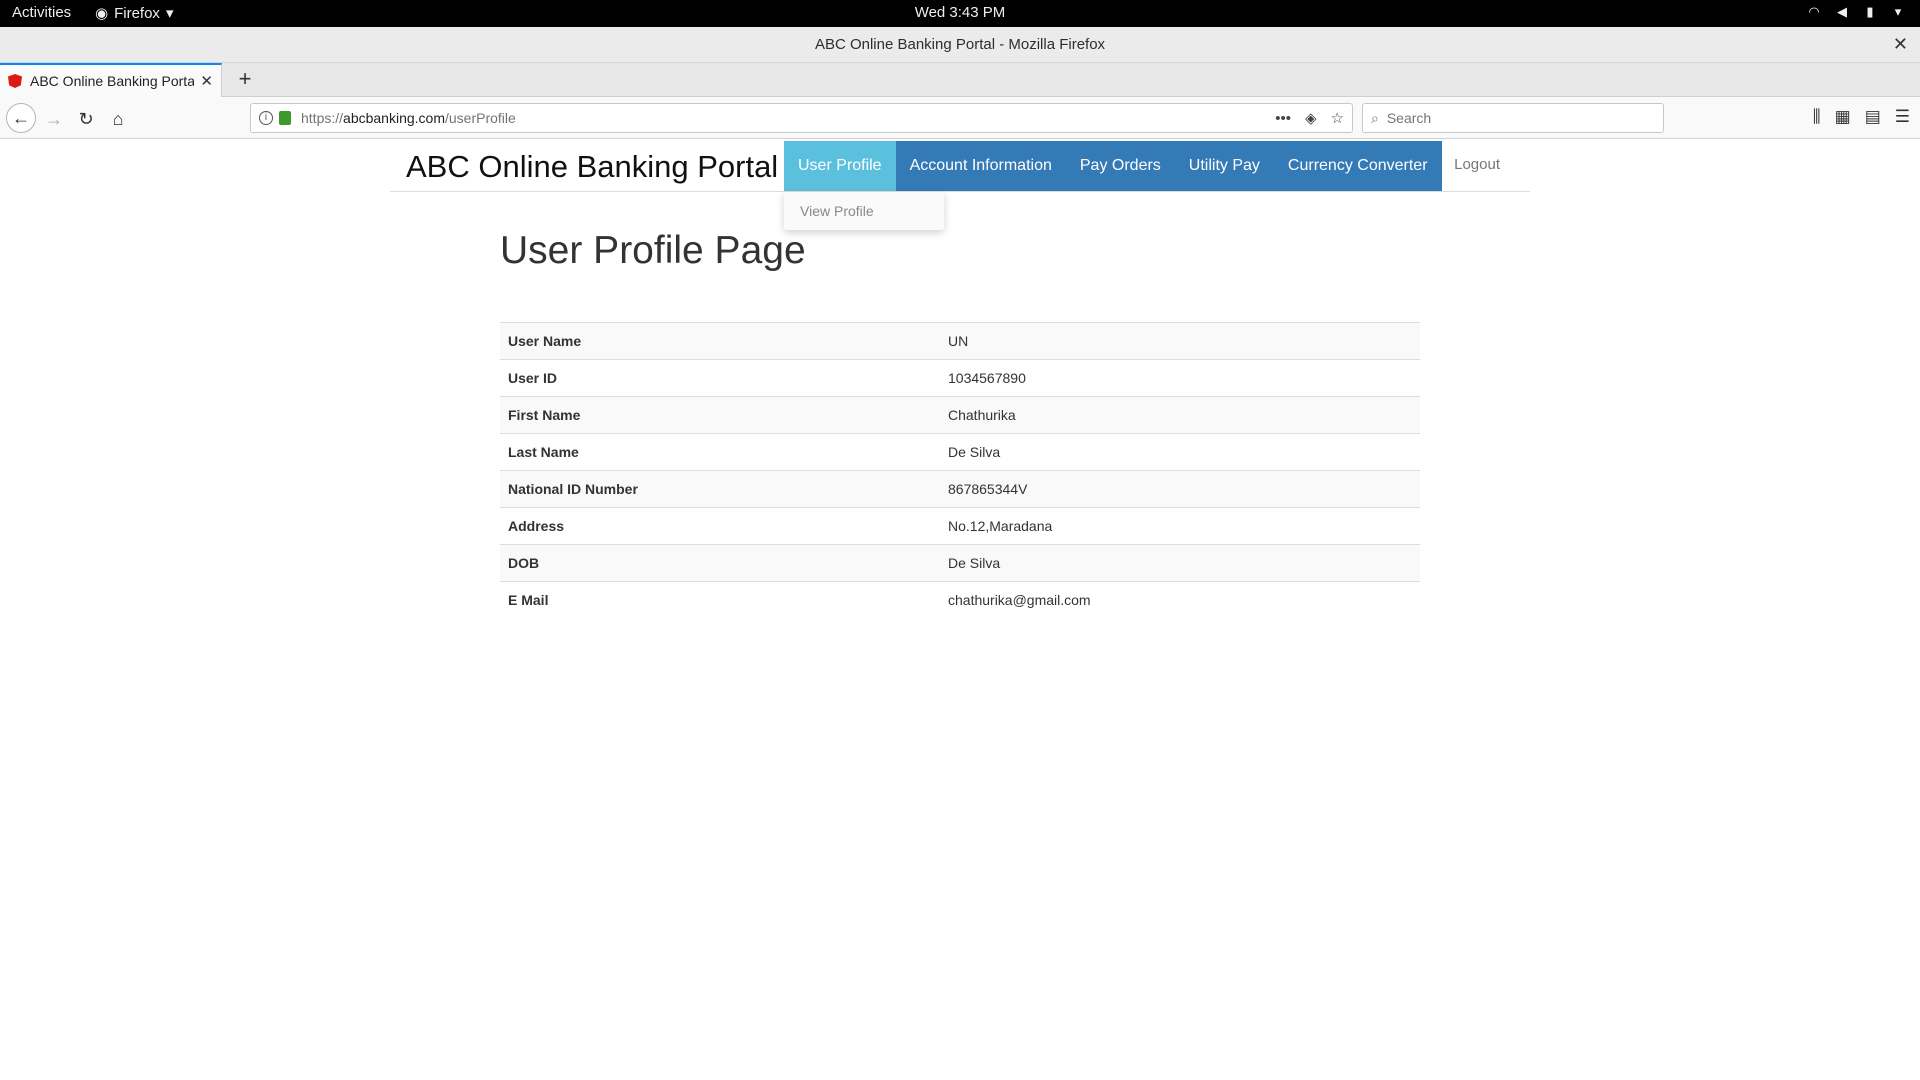  What do you see at coordinates (1180, 600) in the screenshot?
I see `field-value: chathurika@gmail.com` at bounding box center [1180, 600].